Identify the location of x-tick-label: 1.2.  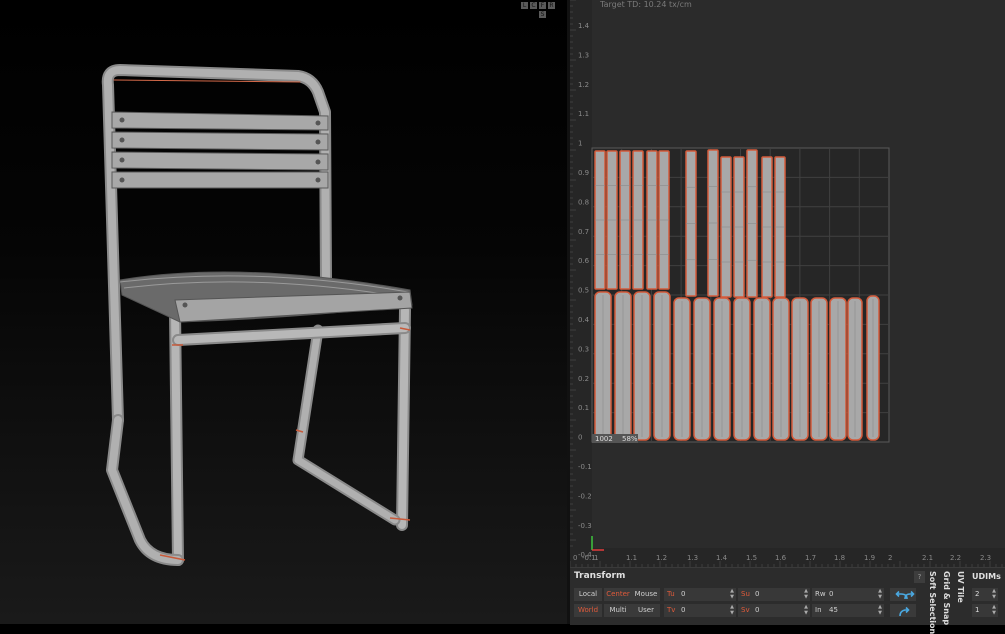
(661, 558).